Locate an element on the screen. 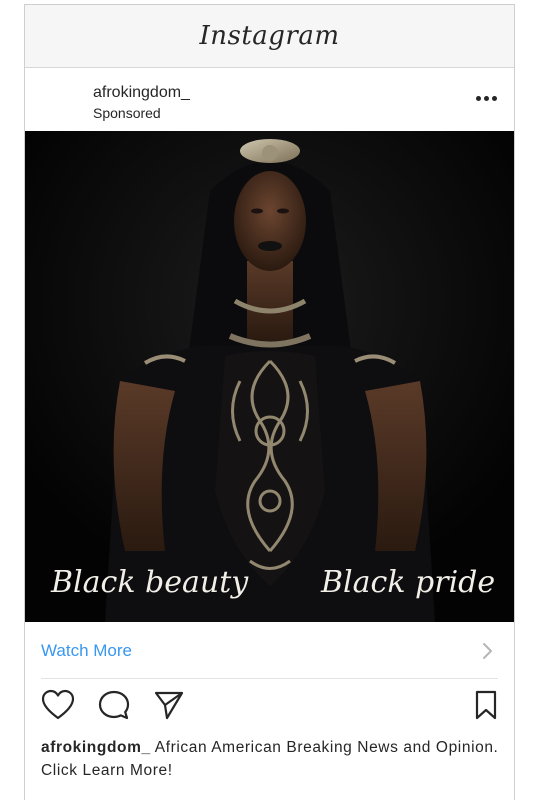 The height and width of the screenshot is (800, 540). chevron-right-icon is located at coordinates (487, 651).